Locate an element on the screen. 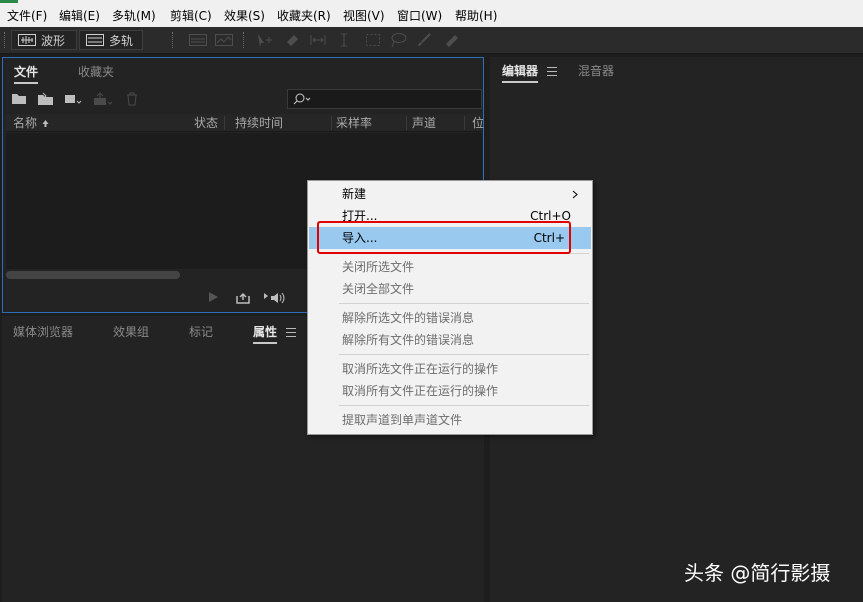  waveform-icon is located at coordinates (27, 40).